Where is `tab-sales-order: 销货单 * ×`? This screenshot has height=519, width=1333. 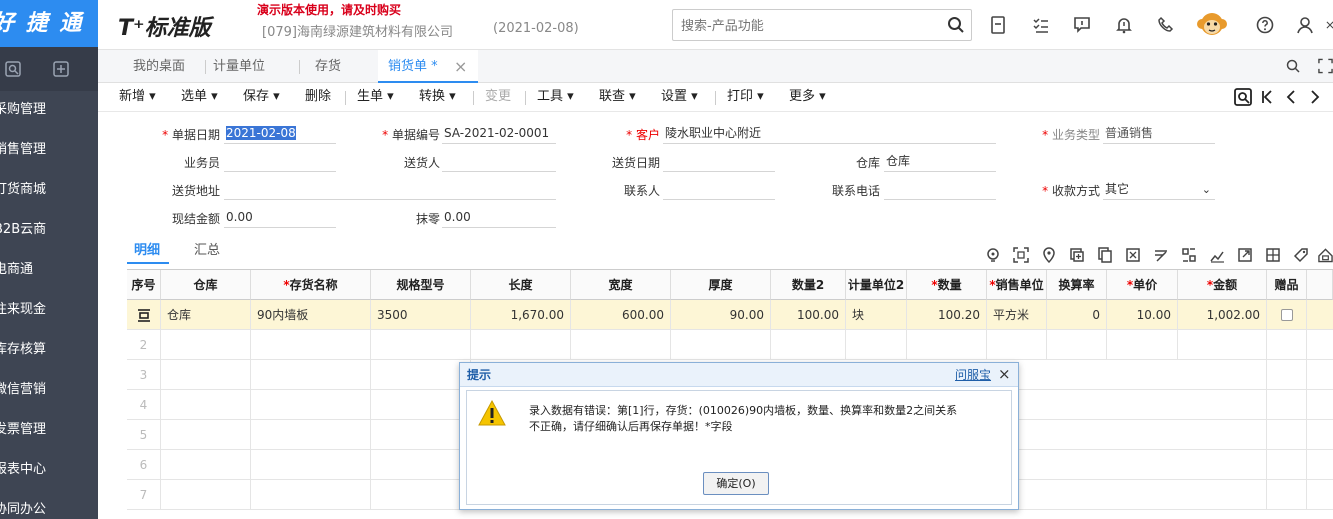
tab-sales-order: 销货单 * × is located at coordinates (428, 66).